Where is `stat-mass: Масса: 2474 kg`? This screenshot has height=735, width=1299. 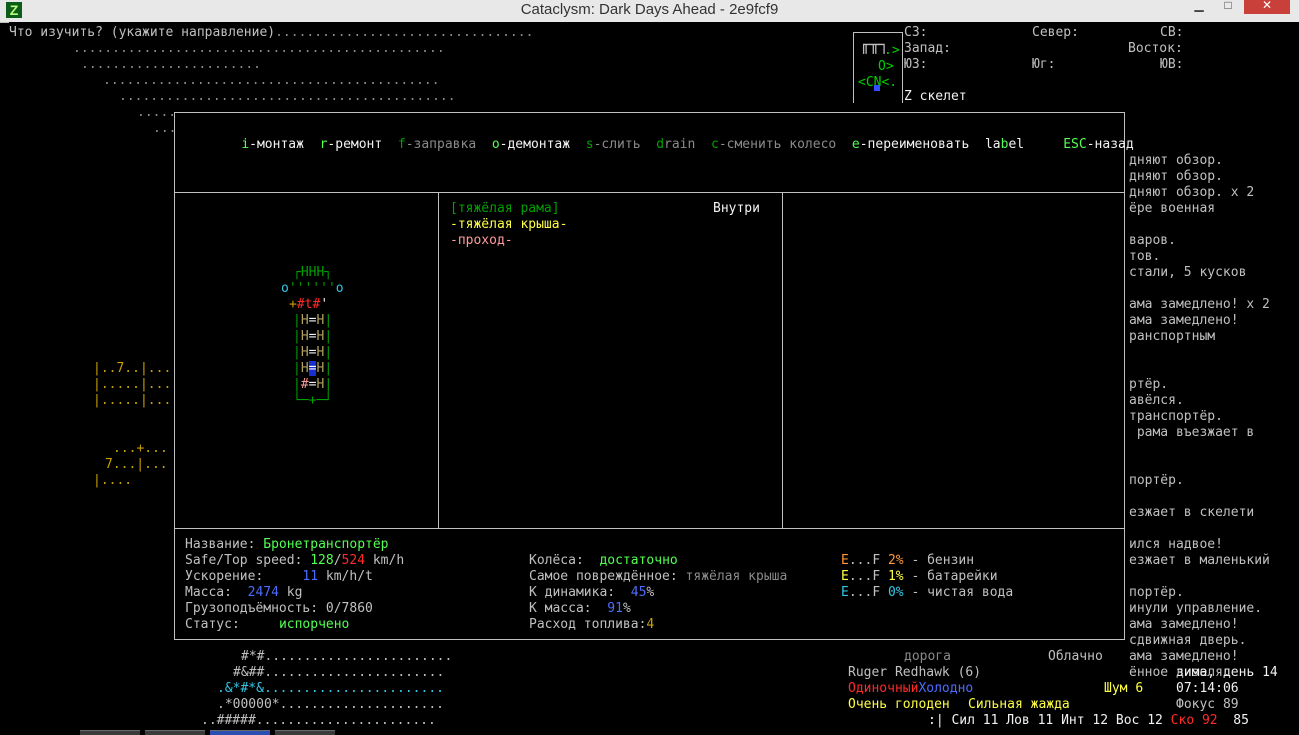 stat-mass: Масса: 2474 kg is located at coordinates (244, 592).